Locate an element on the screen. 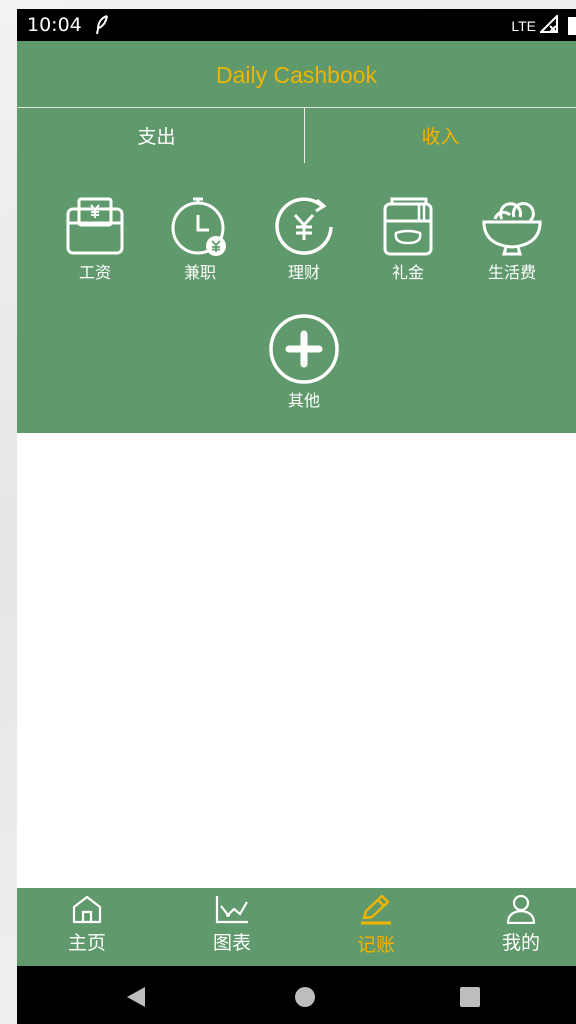 The height and width of the screenshot is (1024, 576). category-investment: 理财 is located at coordinates (304, 239).